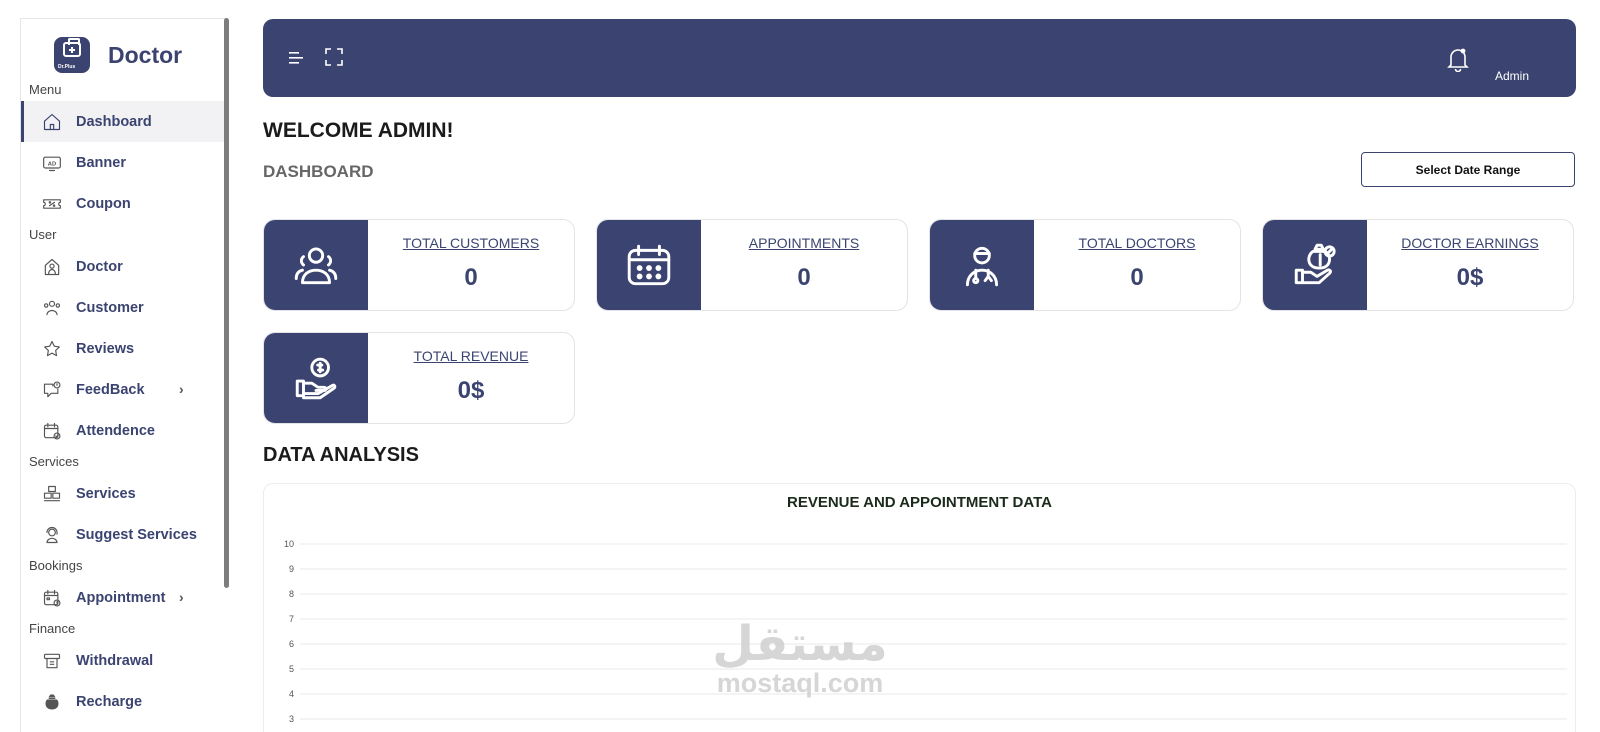 Image resolution: width=1600 pixels, height=732 pixels. I want to click on sidebar-scrollbar, so click(226, 303).